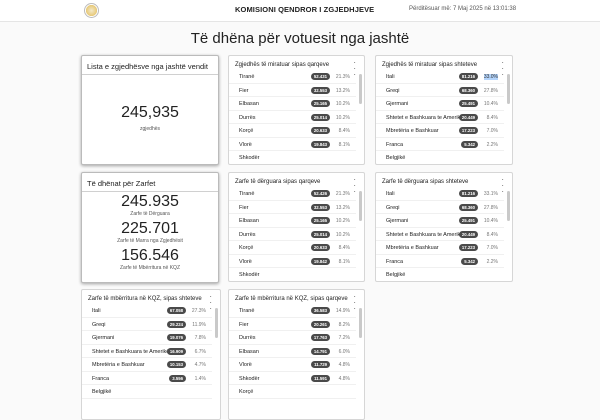 The height and width of the screenshot is (420, 600). What do you see at coordinates (390, 194) in the screenshot?
I see `item-name: Itali` at bounding box center [390, 194].